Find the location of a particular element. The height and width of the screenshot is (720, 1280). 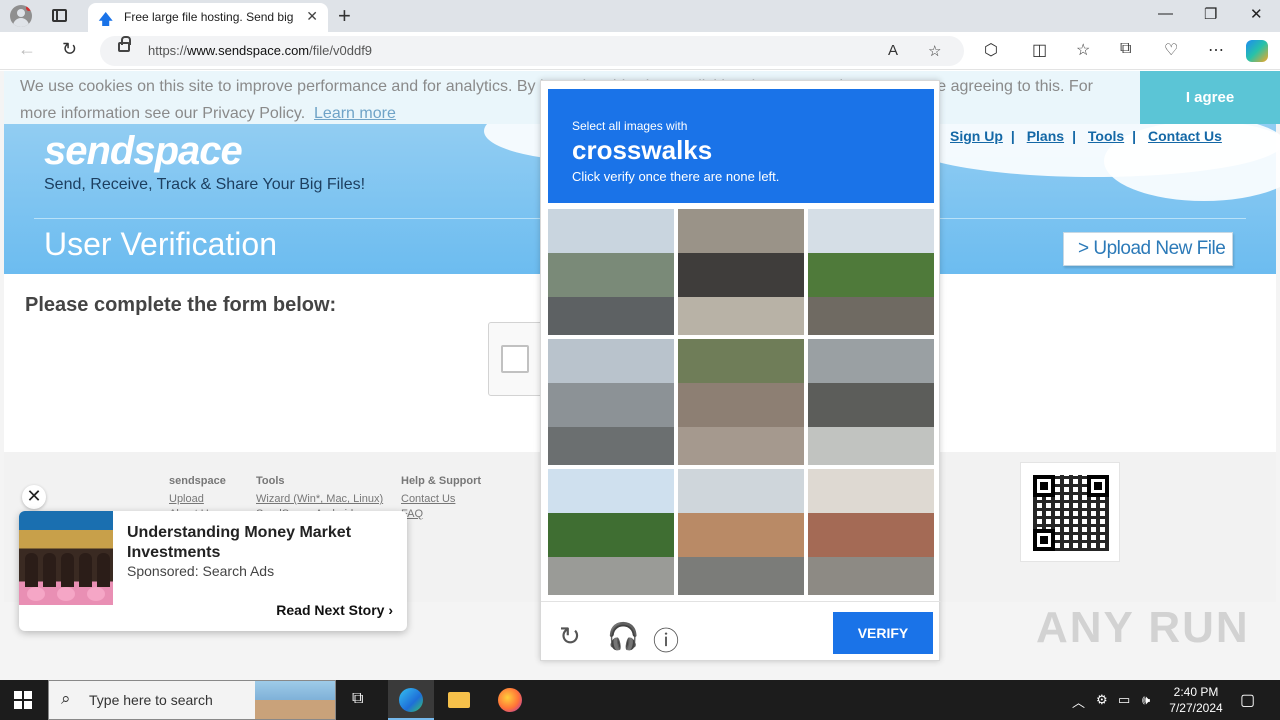

form-title: Please complete the form below: is located at coordinates (181, 305).